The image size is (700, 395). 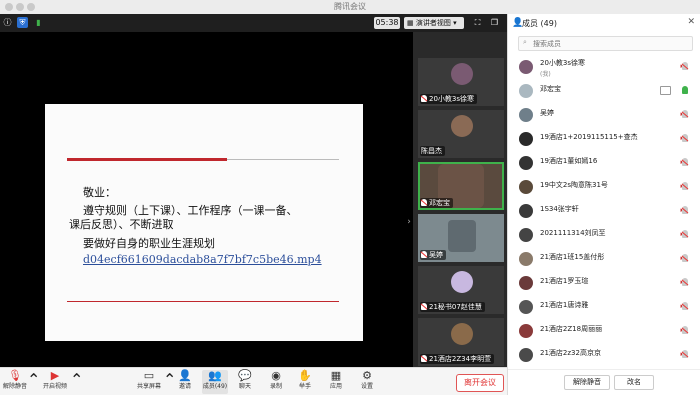 What do you see at coordinates (149, 382) in the screenshot?
I see `share-screen-button: ▭ 共享屏幕` at bounding box center [149, 382].